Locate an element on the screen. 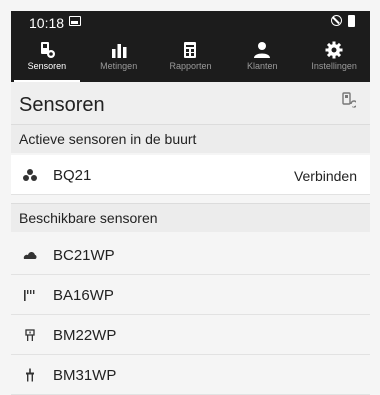 The image size is (380, 395). tab-metingen: Metingen is located at coordinates (119, 58).